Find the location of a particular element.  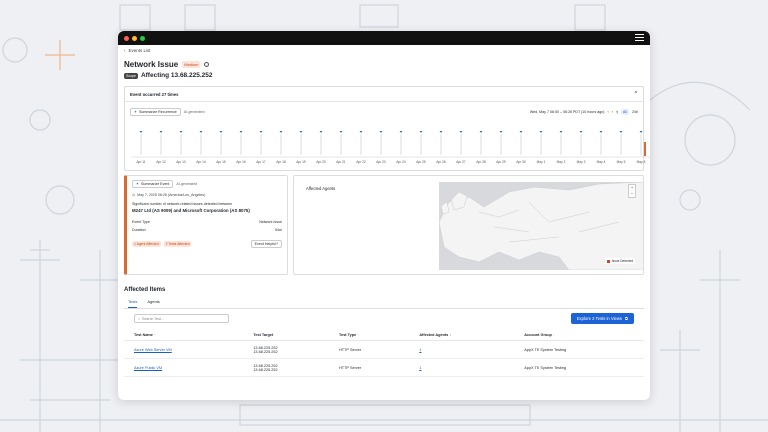

timeline-date-label: May 6 is located at coordinates (641, 162).